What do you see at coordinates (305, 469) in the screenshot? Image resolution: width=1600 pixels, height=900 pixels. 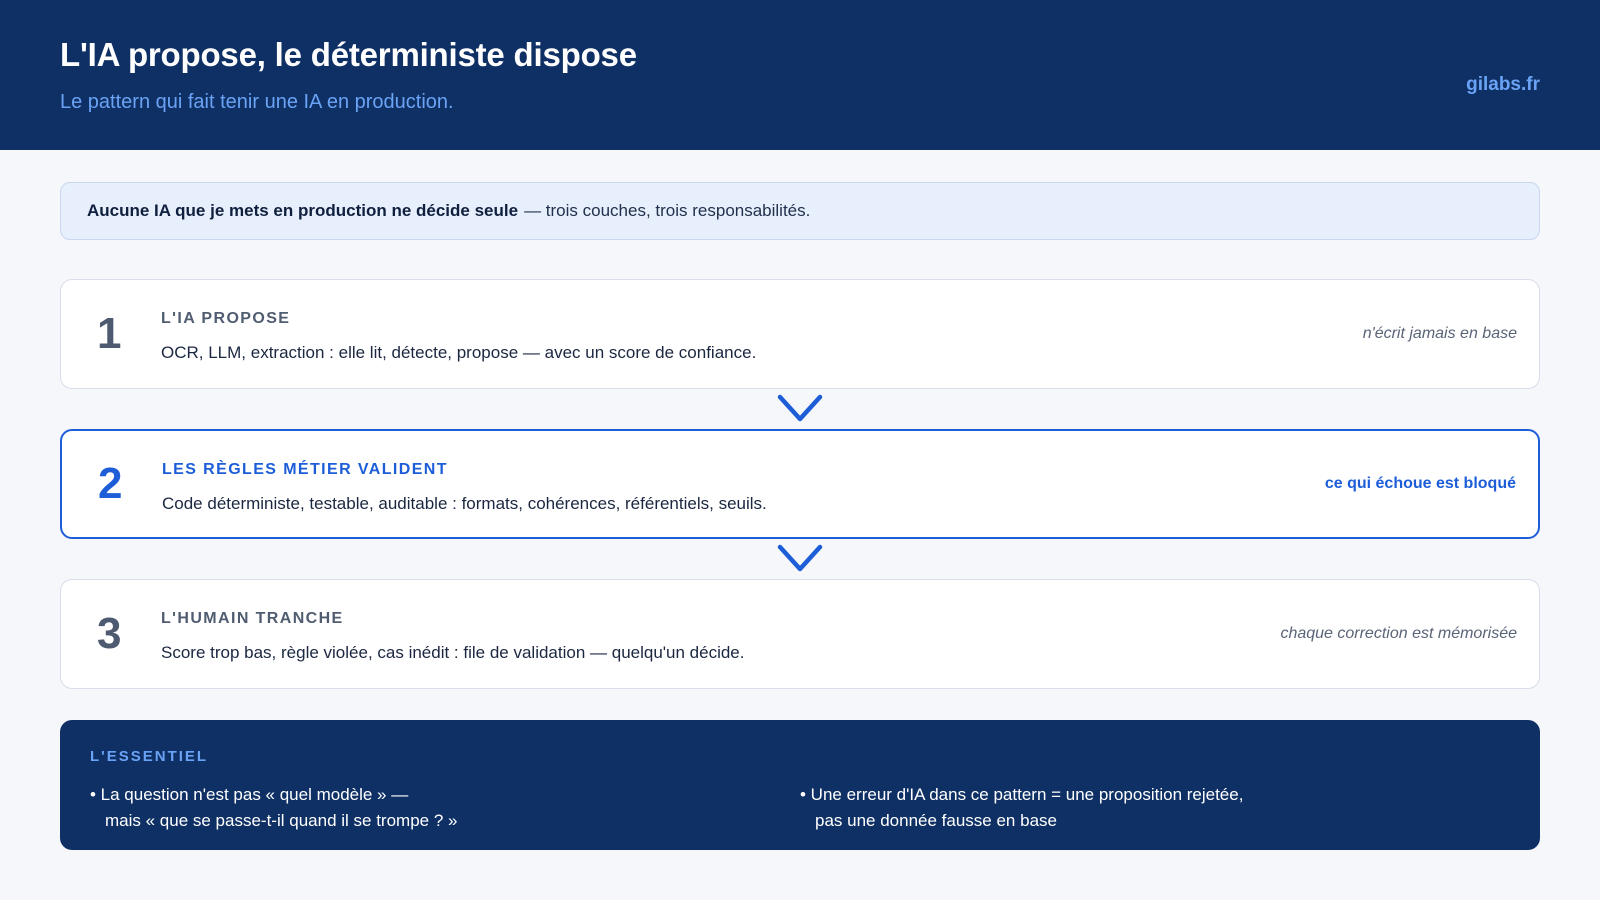 I see `step-label: Les règles métier valident` at bounding box center [305, 469].